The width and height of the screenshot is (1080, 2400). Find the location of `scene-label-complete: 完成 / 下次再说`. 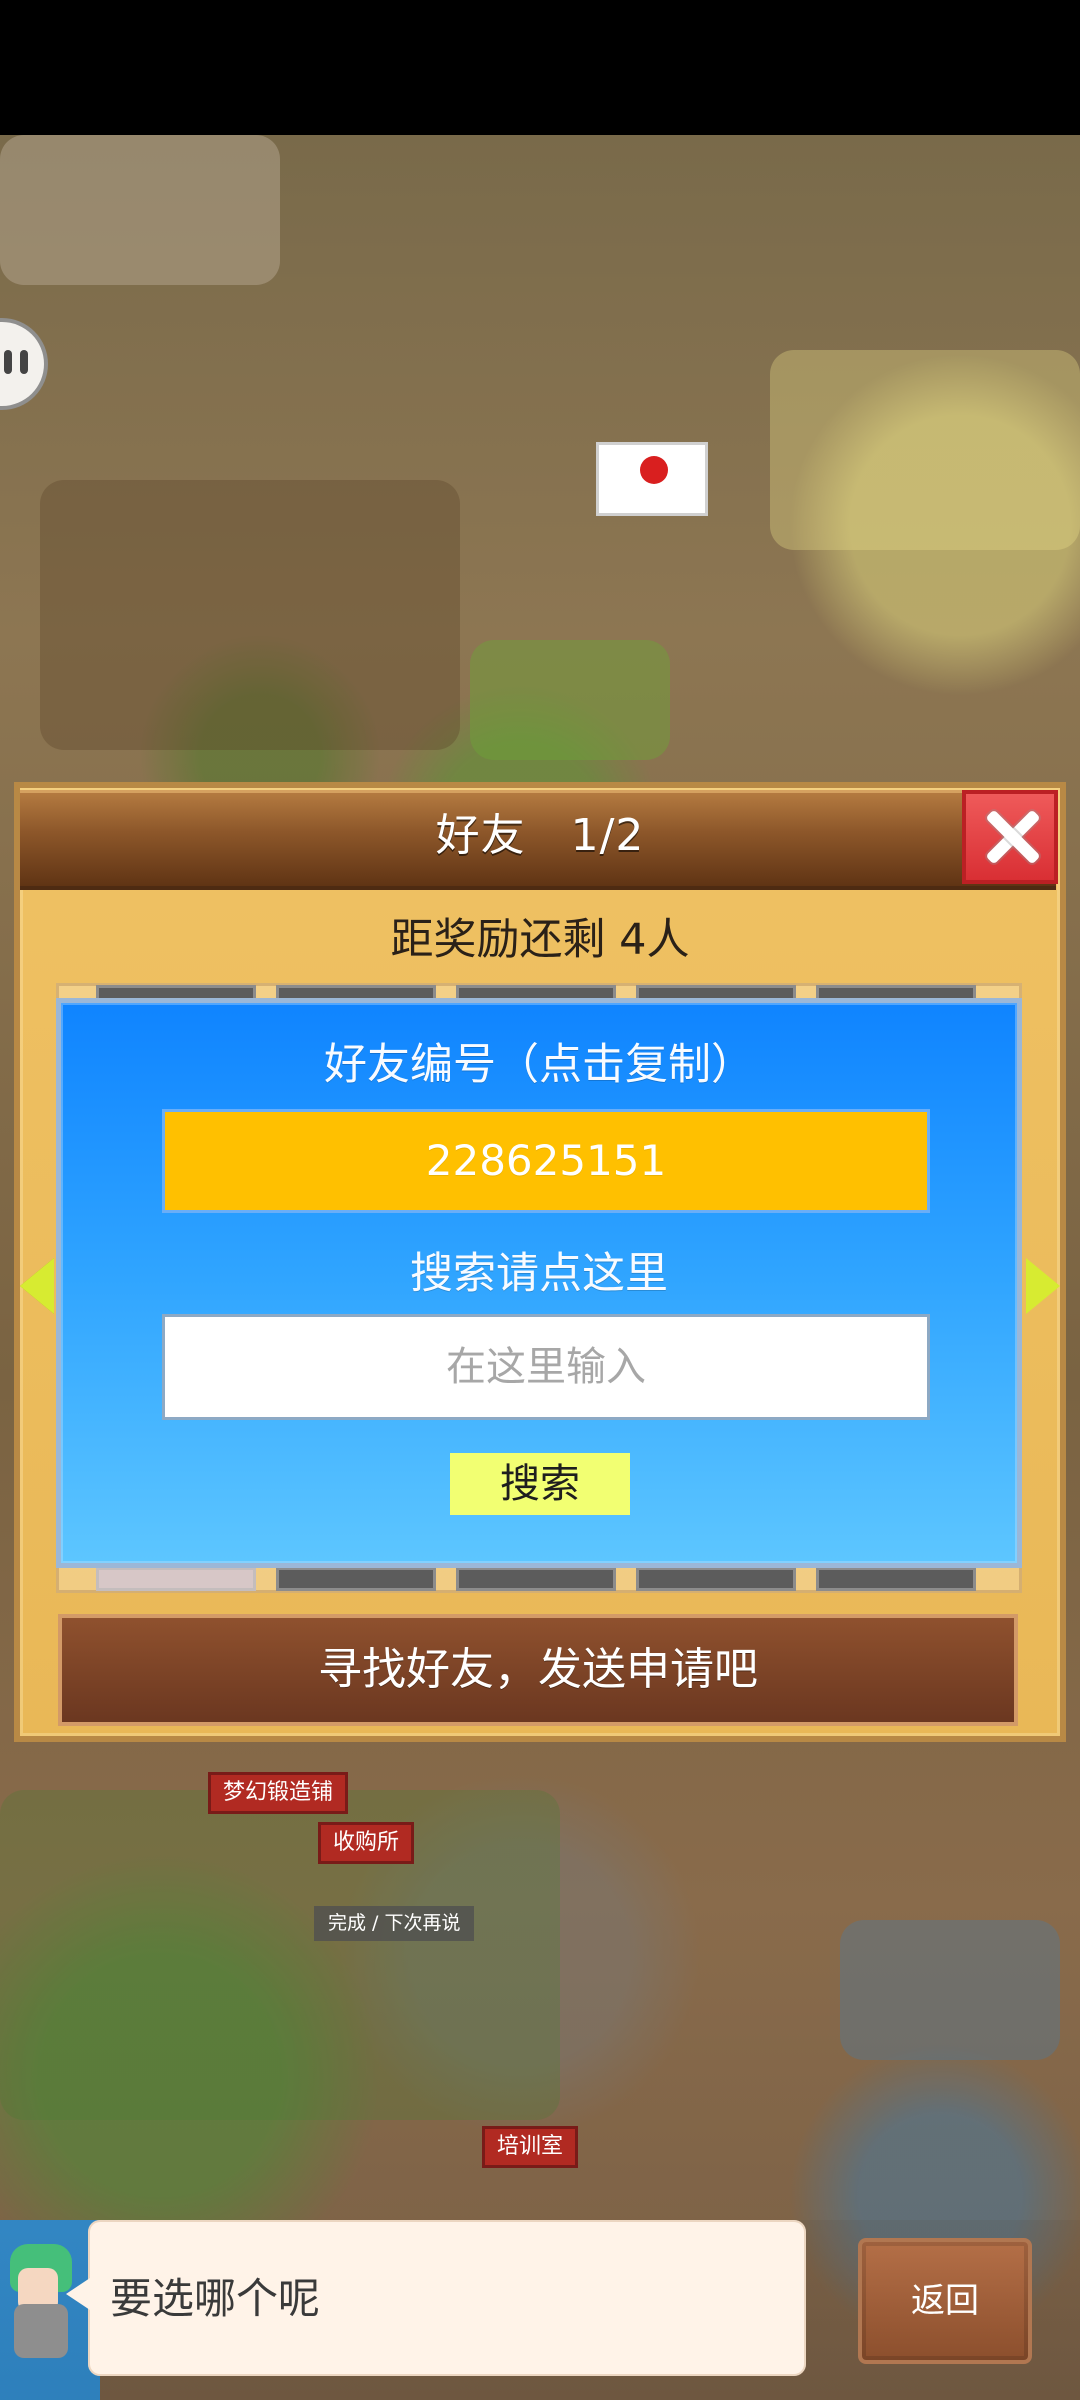

scene-label-complete: 完成 / 下次再说 is located at coordinates (394, 1923).